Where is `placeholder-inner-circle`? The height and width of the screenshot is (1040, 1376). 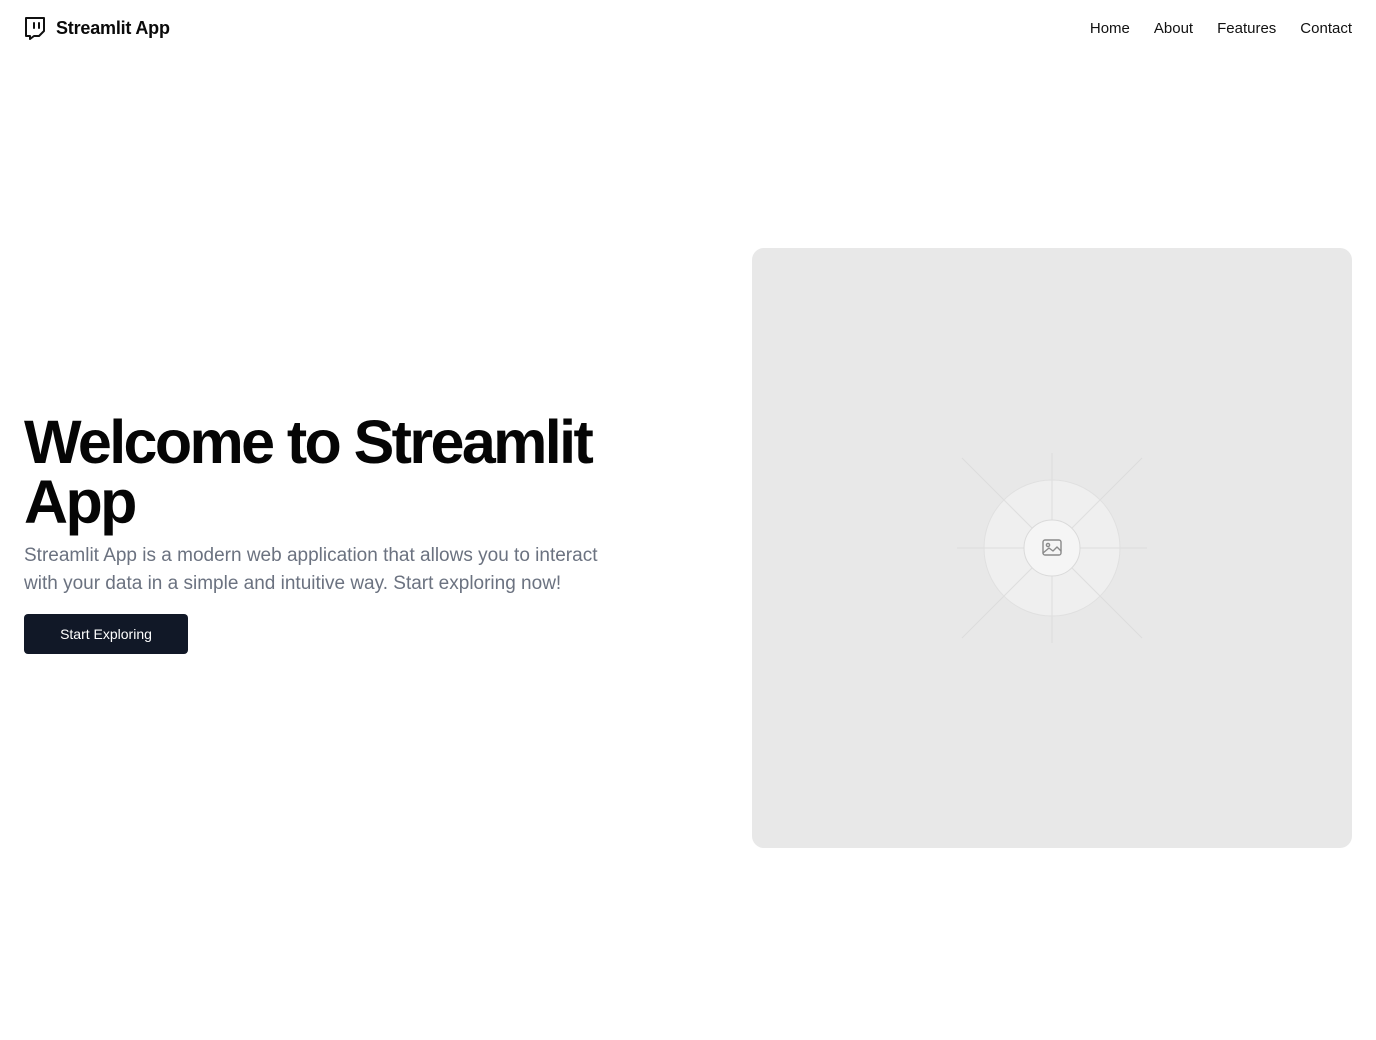
placeholder-inner-circle is located at coordinates (1052, 548).